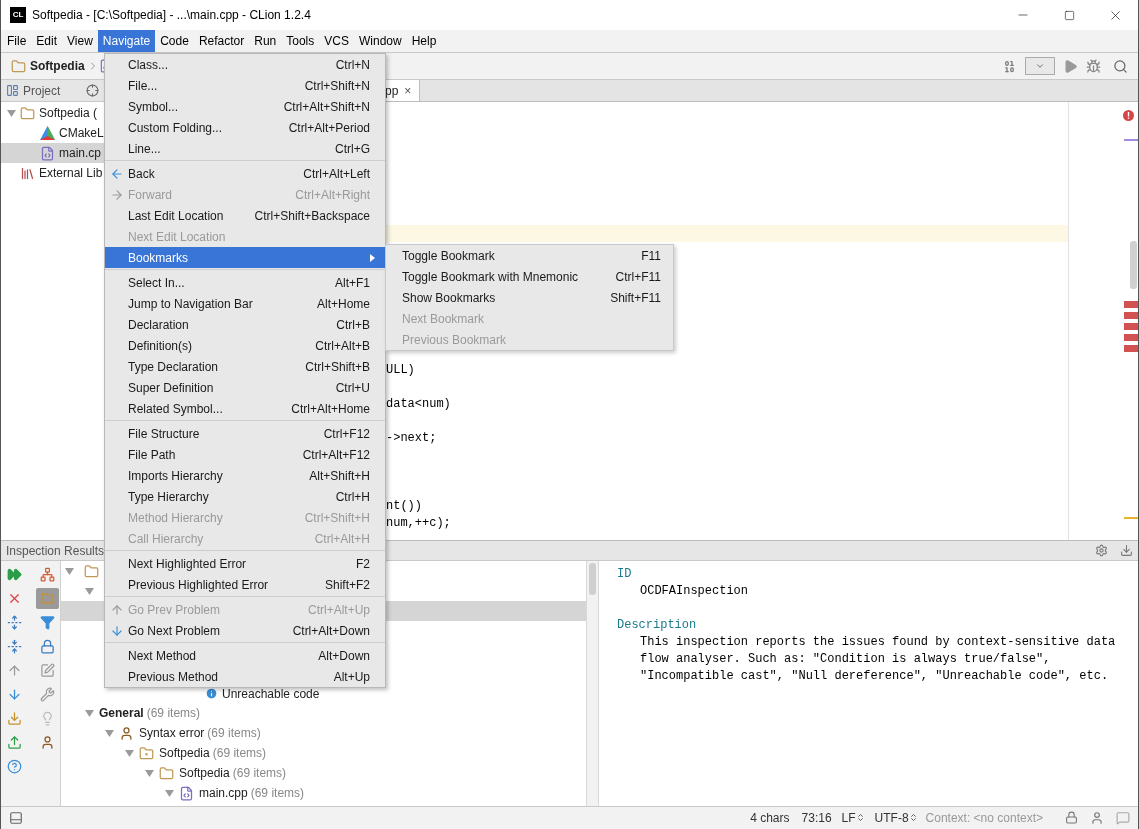  I want to click on window-title: Softpedia - [C:\Softpedia] - ...\main.cpp - CLion 1.2.4, so click(171, 15).